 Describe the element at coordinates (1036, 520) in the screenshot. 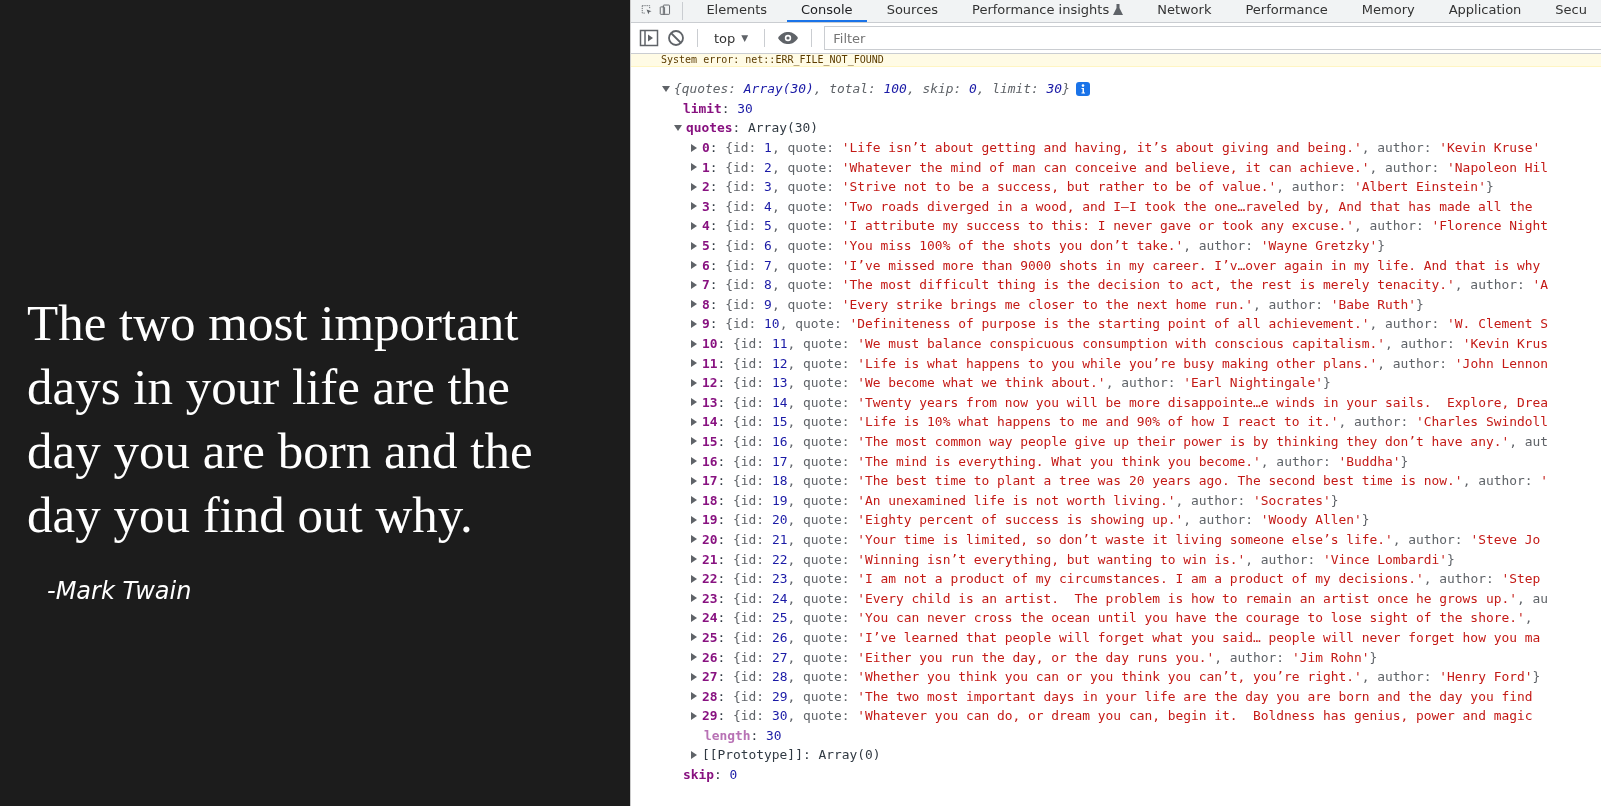

I see `array-entry: 19: {id: 20, quote: 'Eighty percent of success is showing up.', author: 'Woody Allen'}` at that location.